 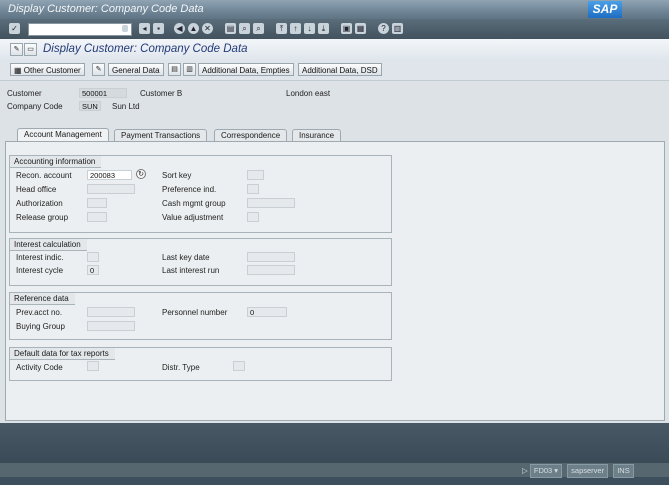 I want to click on authorization-label: Authorization, so click(x=39, y=203).